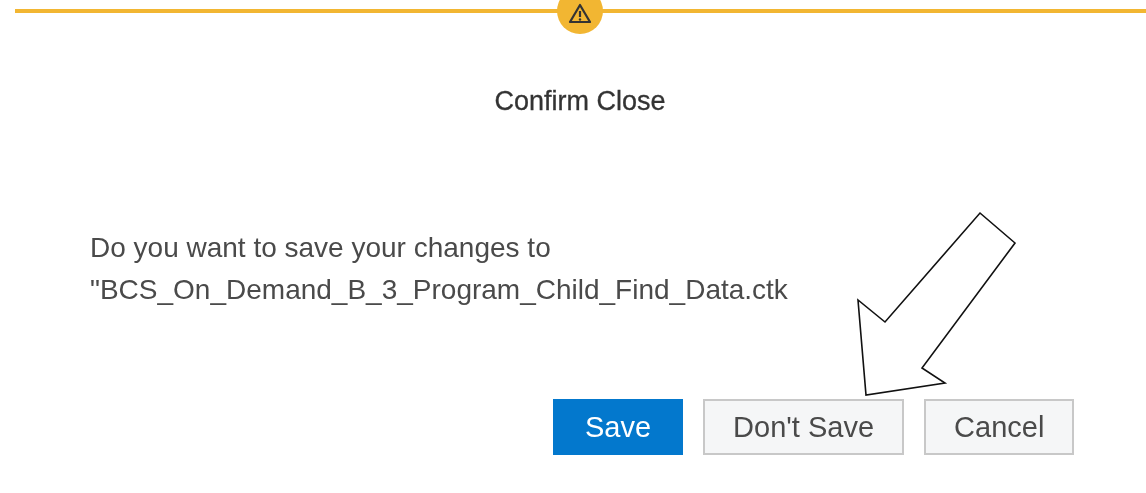  Describe the element at coordinates (804, 427) in the screenshot. I see `dialog-button: Don't Save` at that location.